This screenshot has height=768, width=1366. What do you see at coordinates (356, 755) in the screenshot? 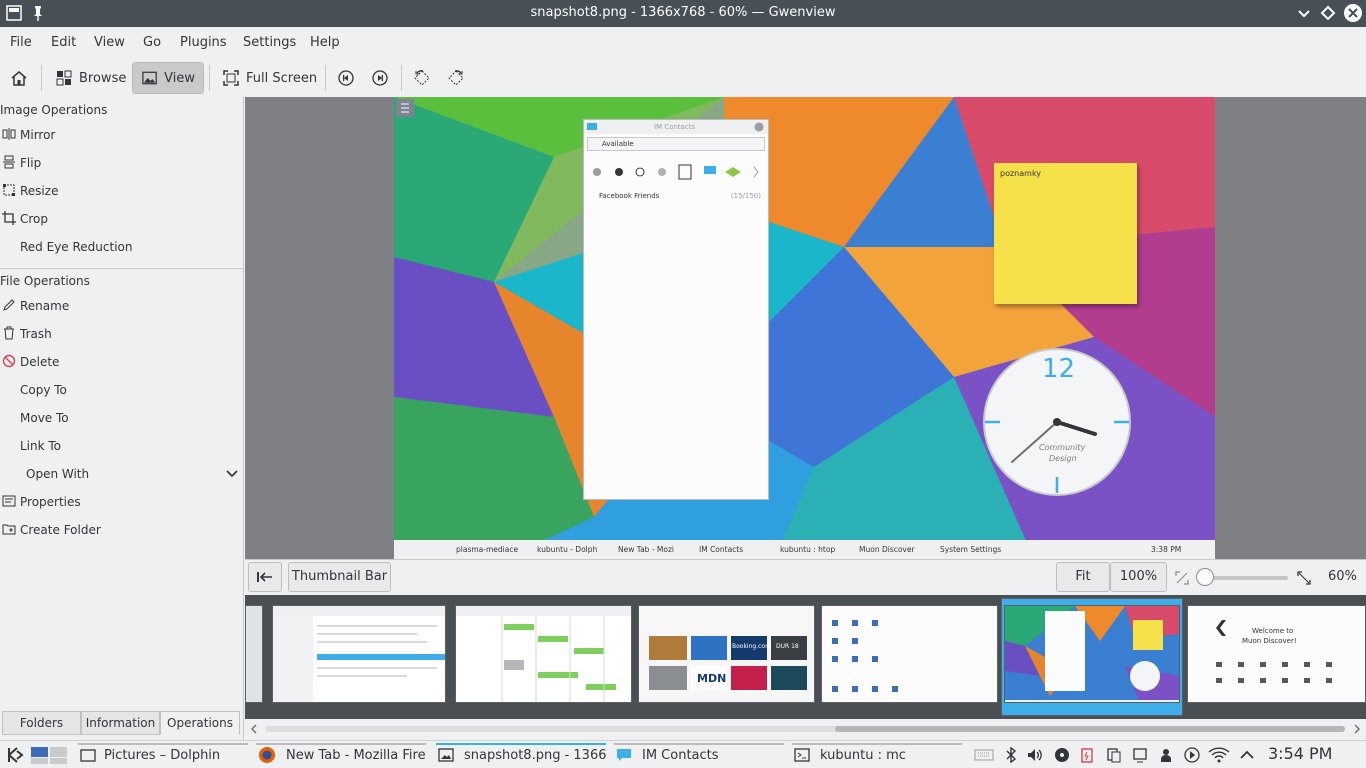
I see `task-label: New Tab - Mozilla Firefo` at bounding box center [356, 755].